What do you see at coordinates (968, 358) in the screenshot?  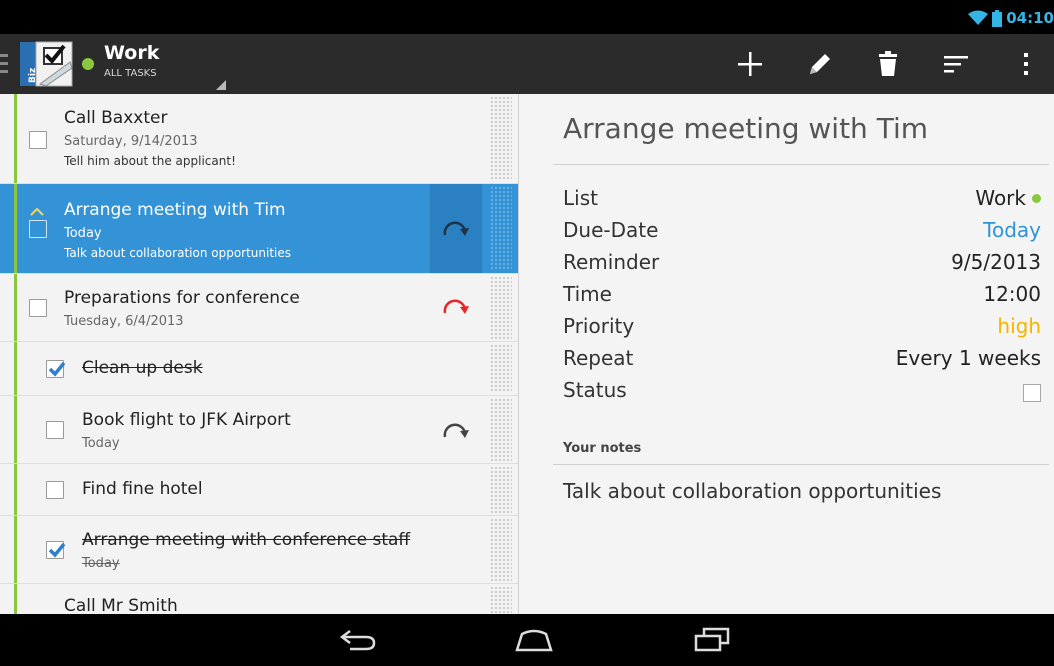 I see `repeat-value: Every 1 weeks` at bounding box center [968, 358].